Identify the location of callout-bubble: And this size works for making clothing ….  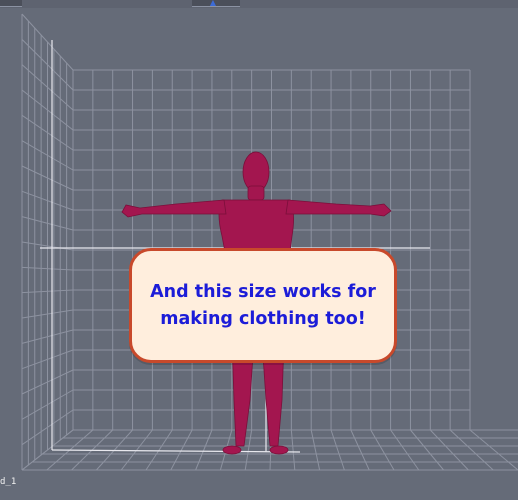
(263, 305).